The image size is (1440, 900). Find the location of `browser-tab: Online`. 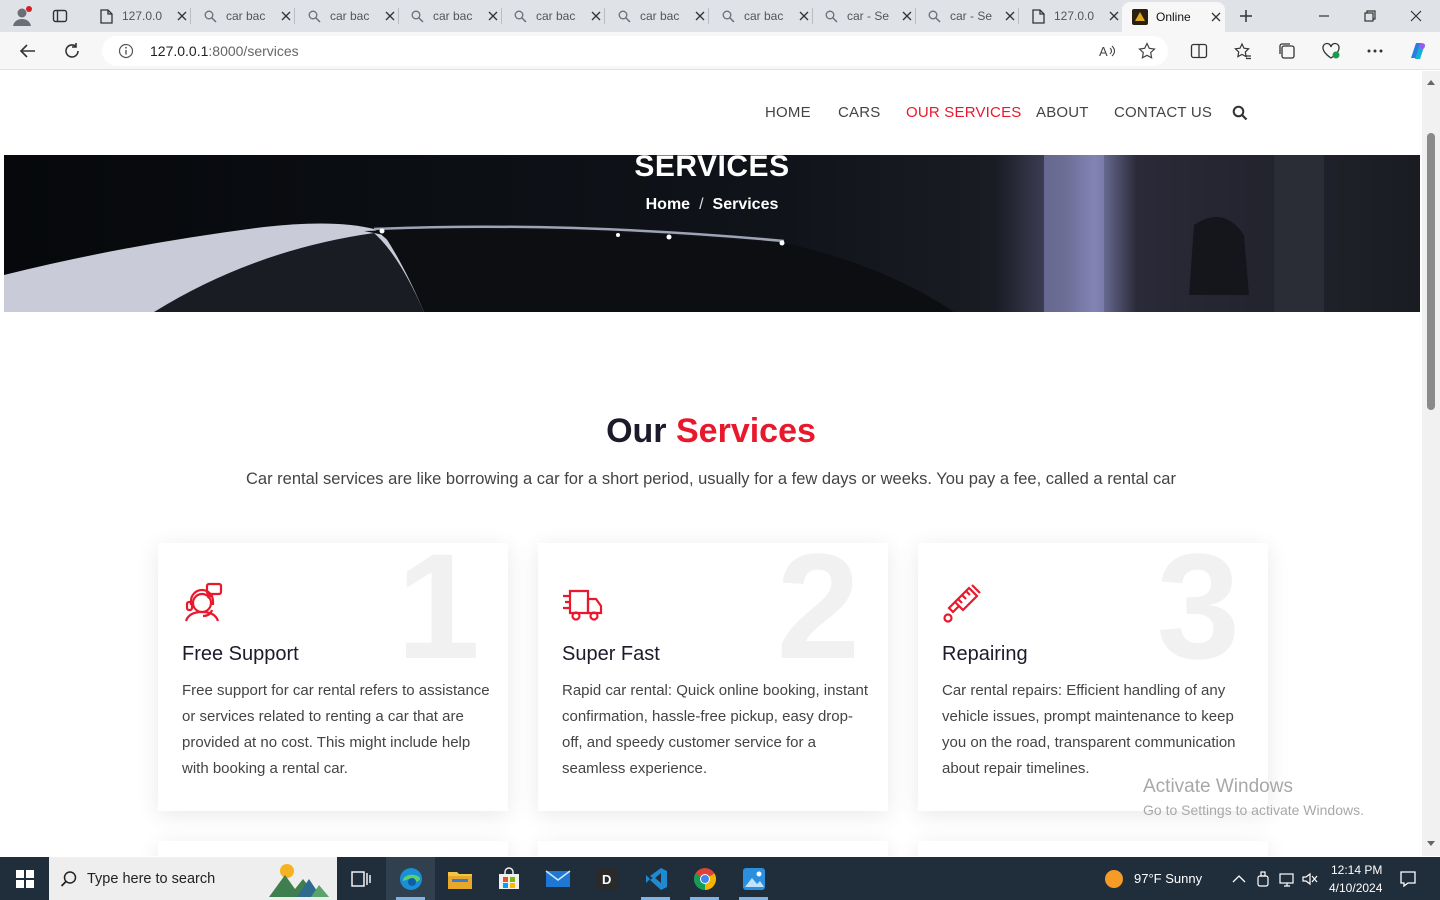

browser-tab: Online is located at coordinates (1173, 17).